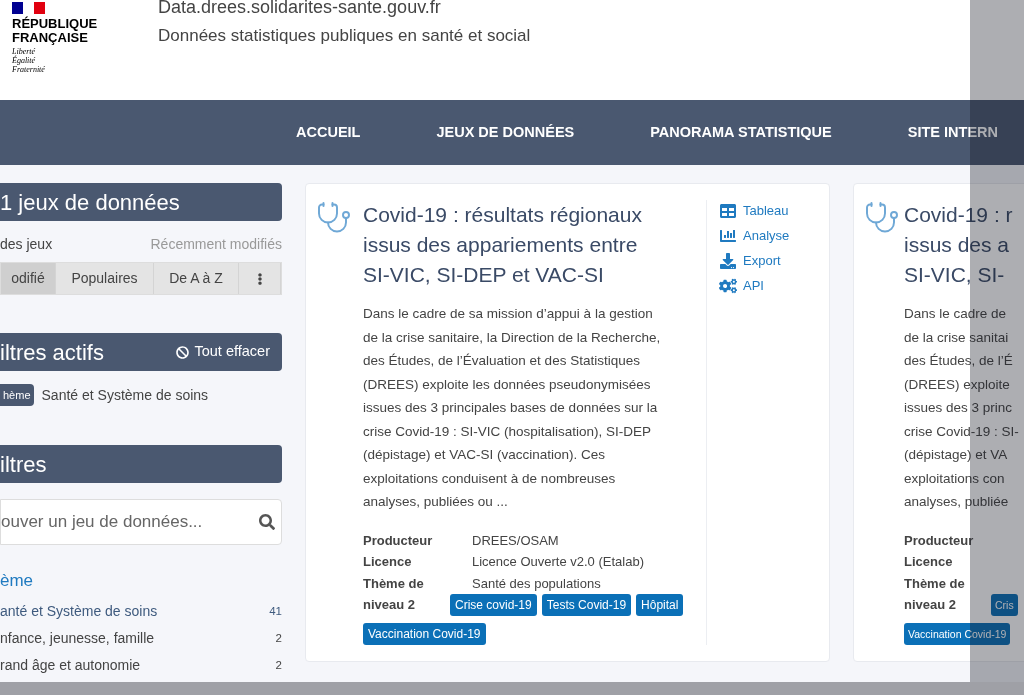 This screenshot has width=1024, height=695. I want to click on description-line: de la crise sanitaire, la Direction de la Recherche,, so click(512, 337).